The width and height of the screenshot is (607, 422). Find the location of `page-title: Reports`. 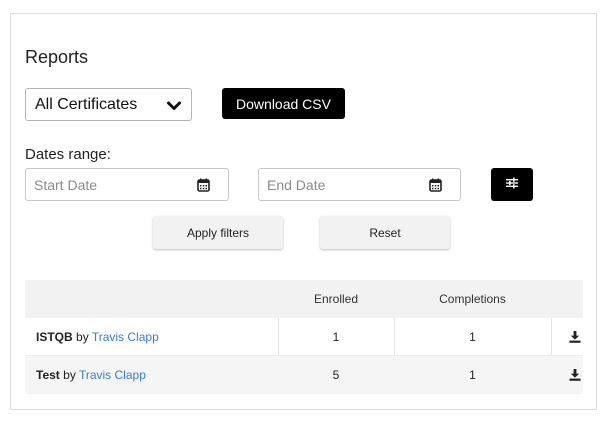

page-title: Reports is located at coordinates (57, 57).